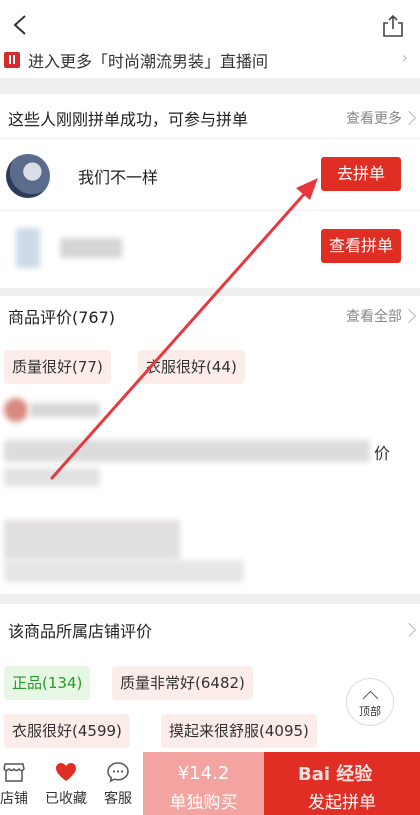 This screenshot has height=815, width=420. Describe the element at coordinates (203, 773) in the screenshot. I see `buy-alone-price: ¥14.2` at that location.